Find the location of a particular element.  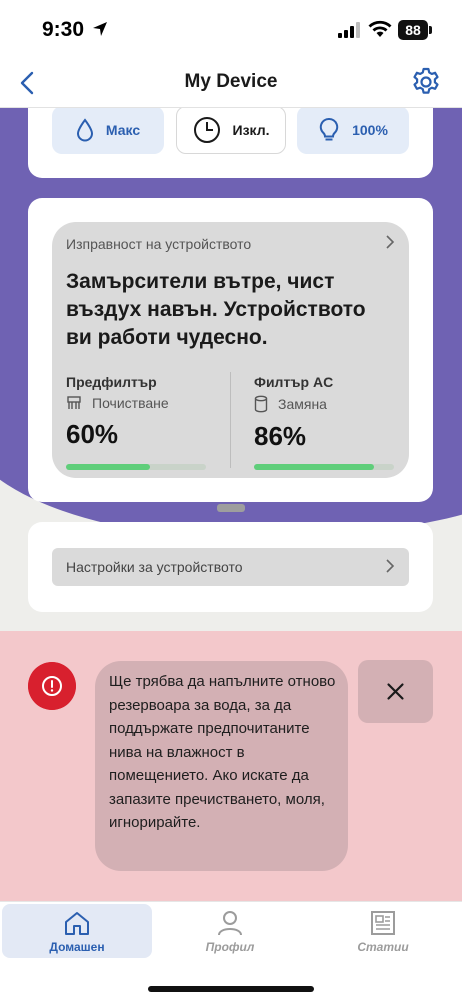

light-mode-button: 100% is located at coordinates (353, 131).